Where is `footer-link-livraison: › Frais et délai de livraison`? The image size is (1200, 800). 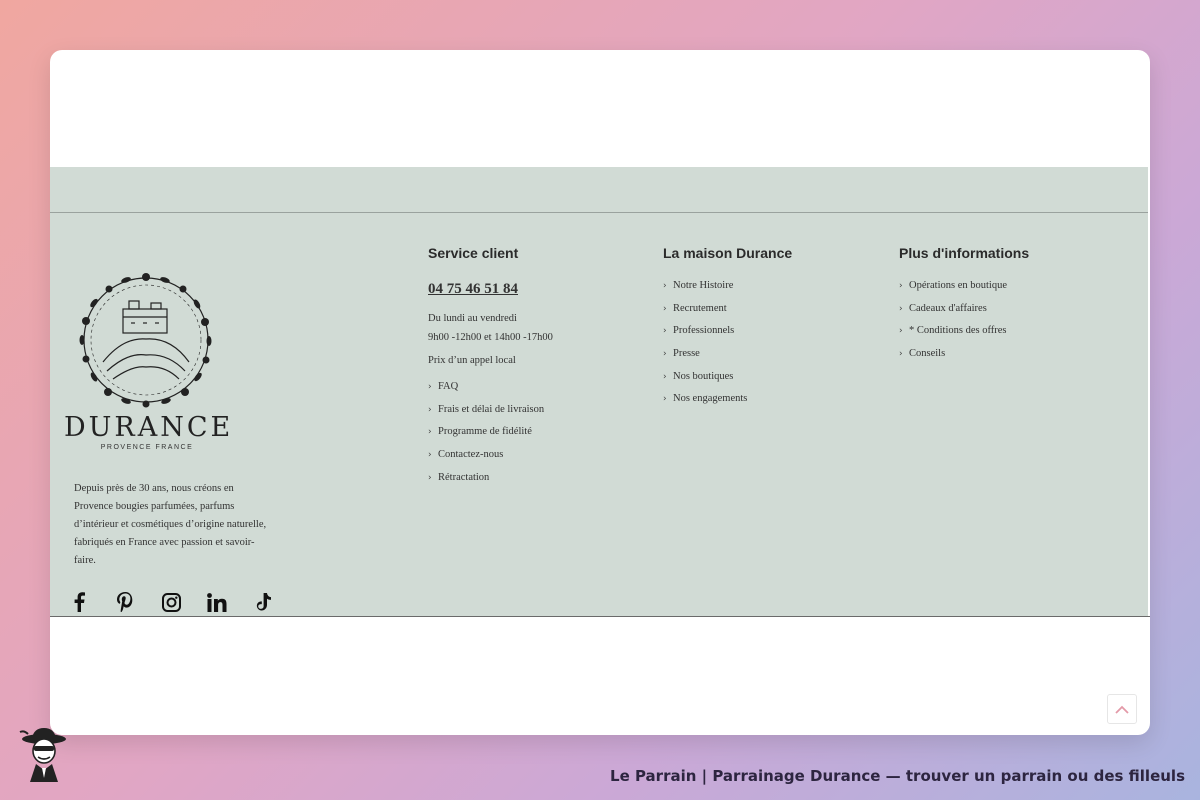
footer-link-livraison: › Frais et délai de livraison is located at coordinates (490, 415).